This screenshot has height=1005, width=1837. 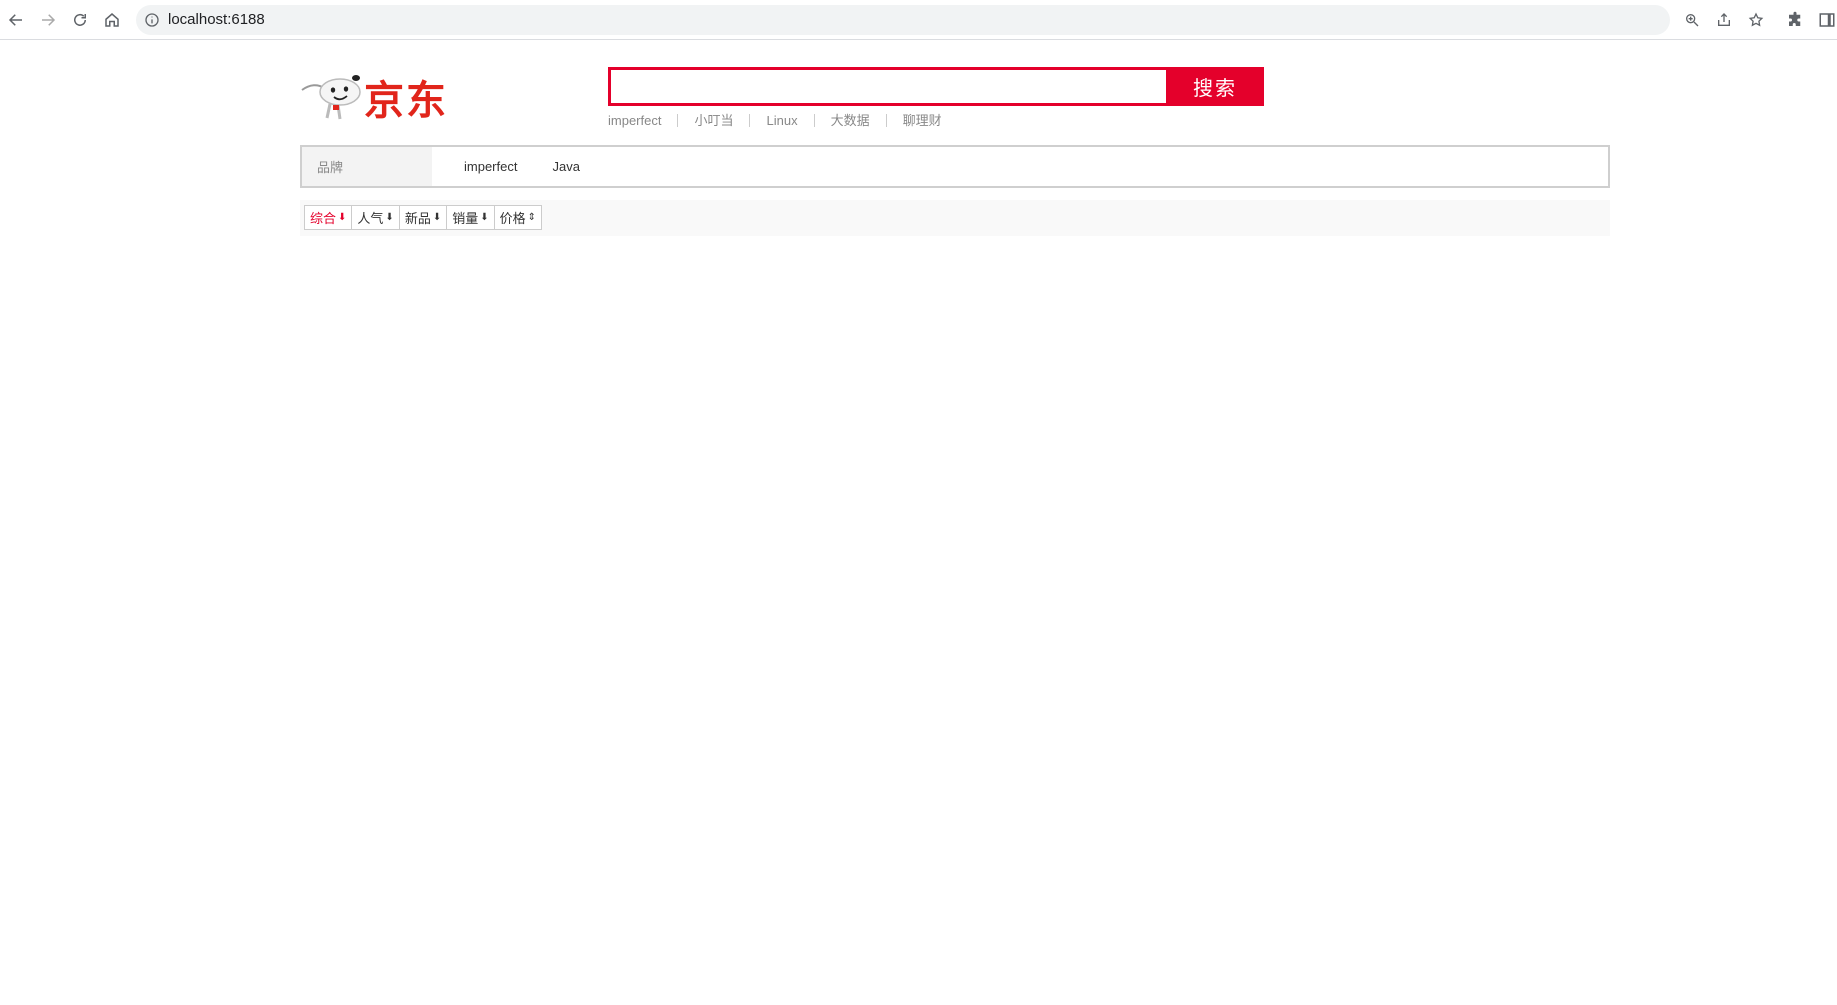 I want to click on sort-option-label: 综合, so click(x=323, y=218).